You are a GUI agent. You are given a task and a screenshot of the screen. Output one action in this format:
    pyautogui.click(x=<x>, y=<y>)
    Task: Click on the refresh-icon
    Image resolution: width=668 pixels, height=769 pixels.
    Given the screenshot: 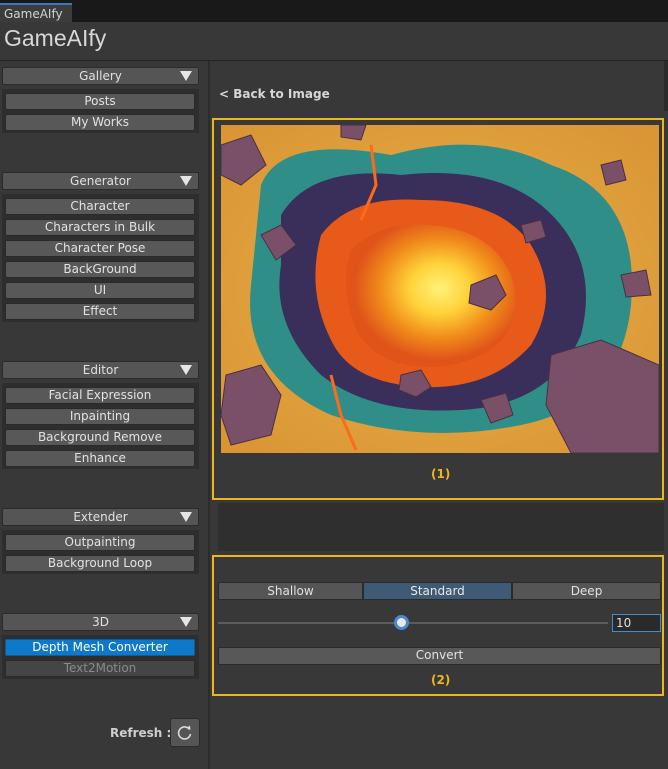 What is the action you would take?
    pyautogui.click(x=184, y=732)
    